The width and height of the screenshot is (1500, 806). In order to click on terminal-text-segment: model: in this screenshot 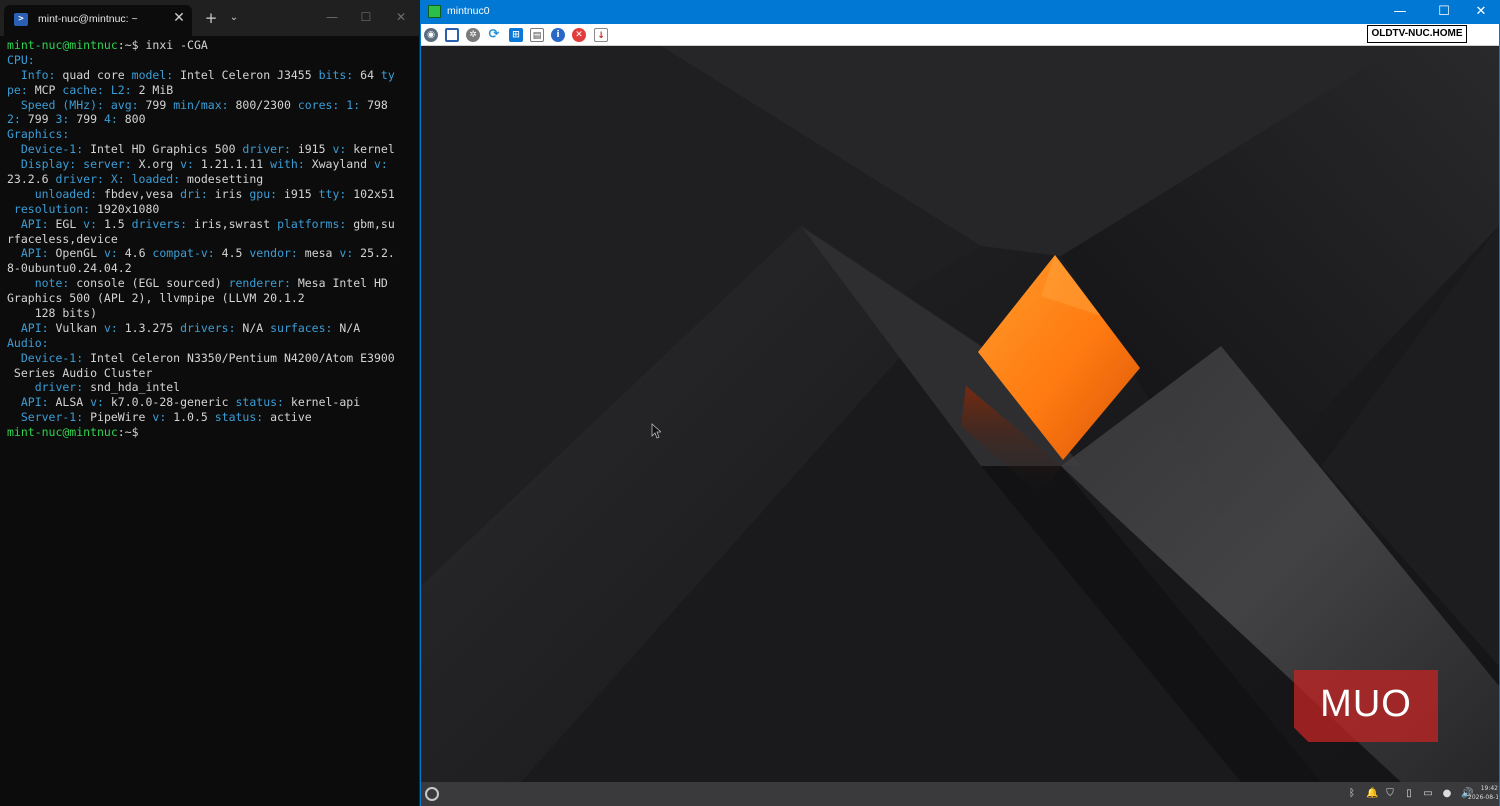, I will do `click(156, 74)`.